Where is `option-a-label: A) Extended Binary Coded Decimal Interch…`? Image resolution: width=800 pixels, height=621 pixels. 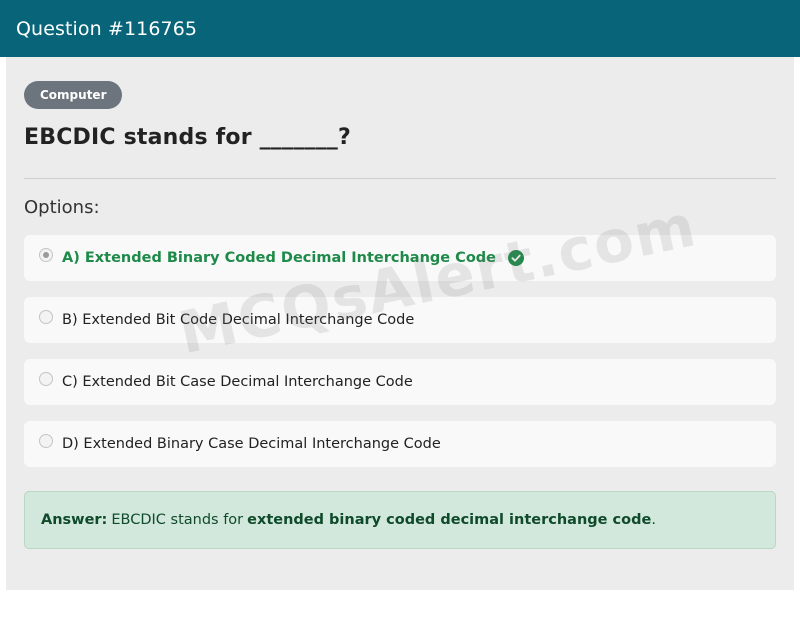
option-a-label: A) Extended Binary Coded Decimal Interch… is located at coordinates (279, 258).